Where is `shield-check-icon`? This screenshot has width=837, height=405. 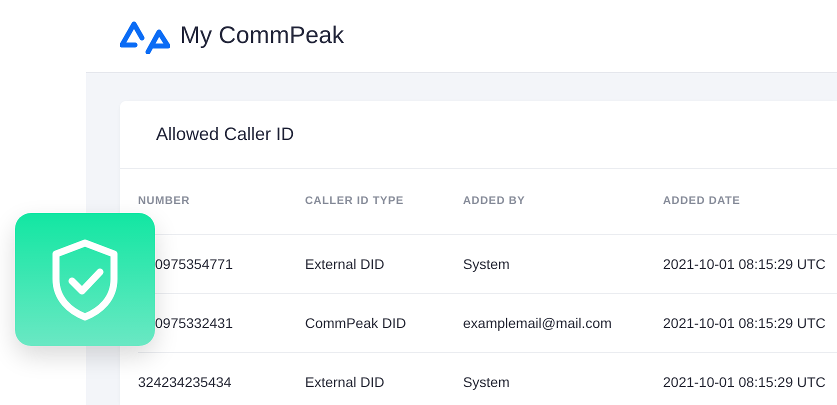
shield-check-icon is located at coordinates (85, 279).